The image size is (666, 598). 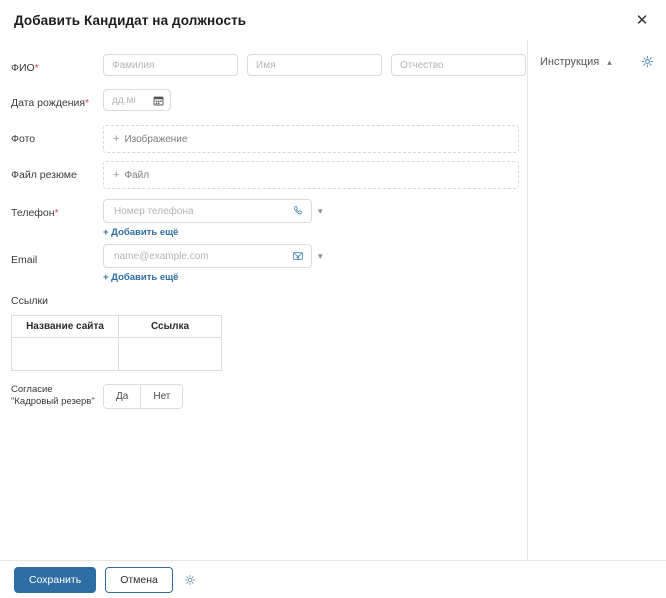 I want to click on label-phone: Телефон*, so click(x=35, y=213).